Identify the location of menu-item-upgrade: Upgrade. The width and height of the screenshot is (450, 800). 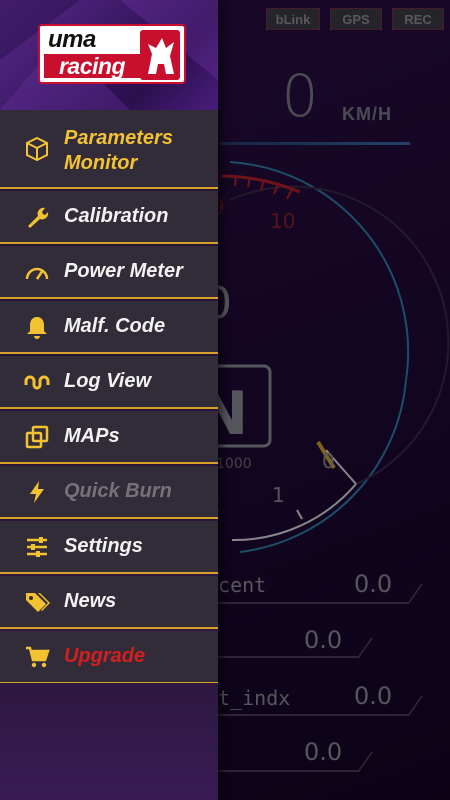
(109, 657).